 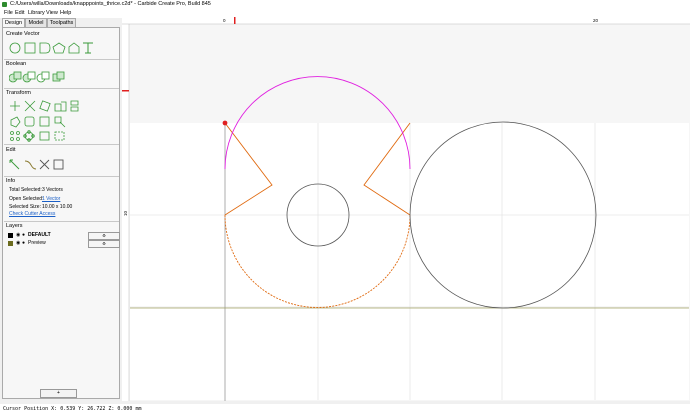 What do you see at coordinates (59, 136) in the screenshot?
I see `ungroup-icon` at bounding box center [59, 136].